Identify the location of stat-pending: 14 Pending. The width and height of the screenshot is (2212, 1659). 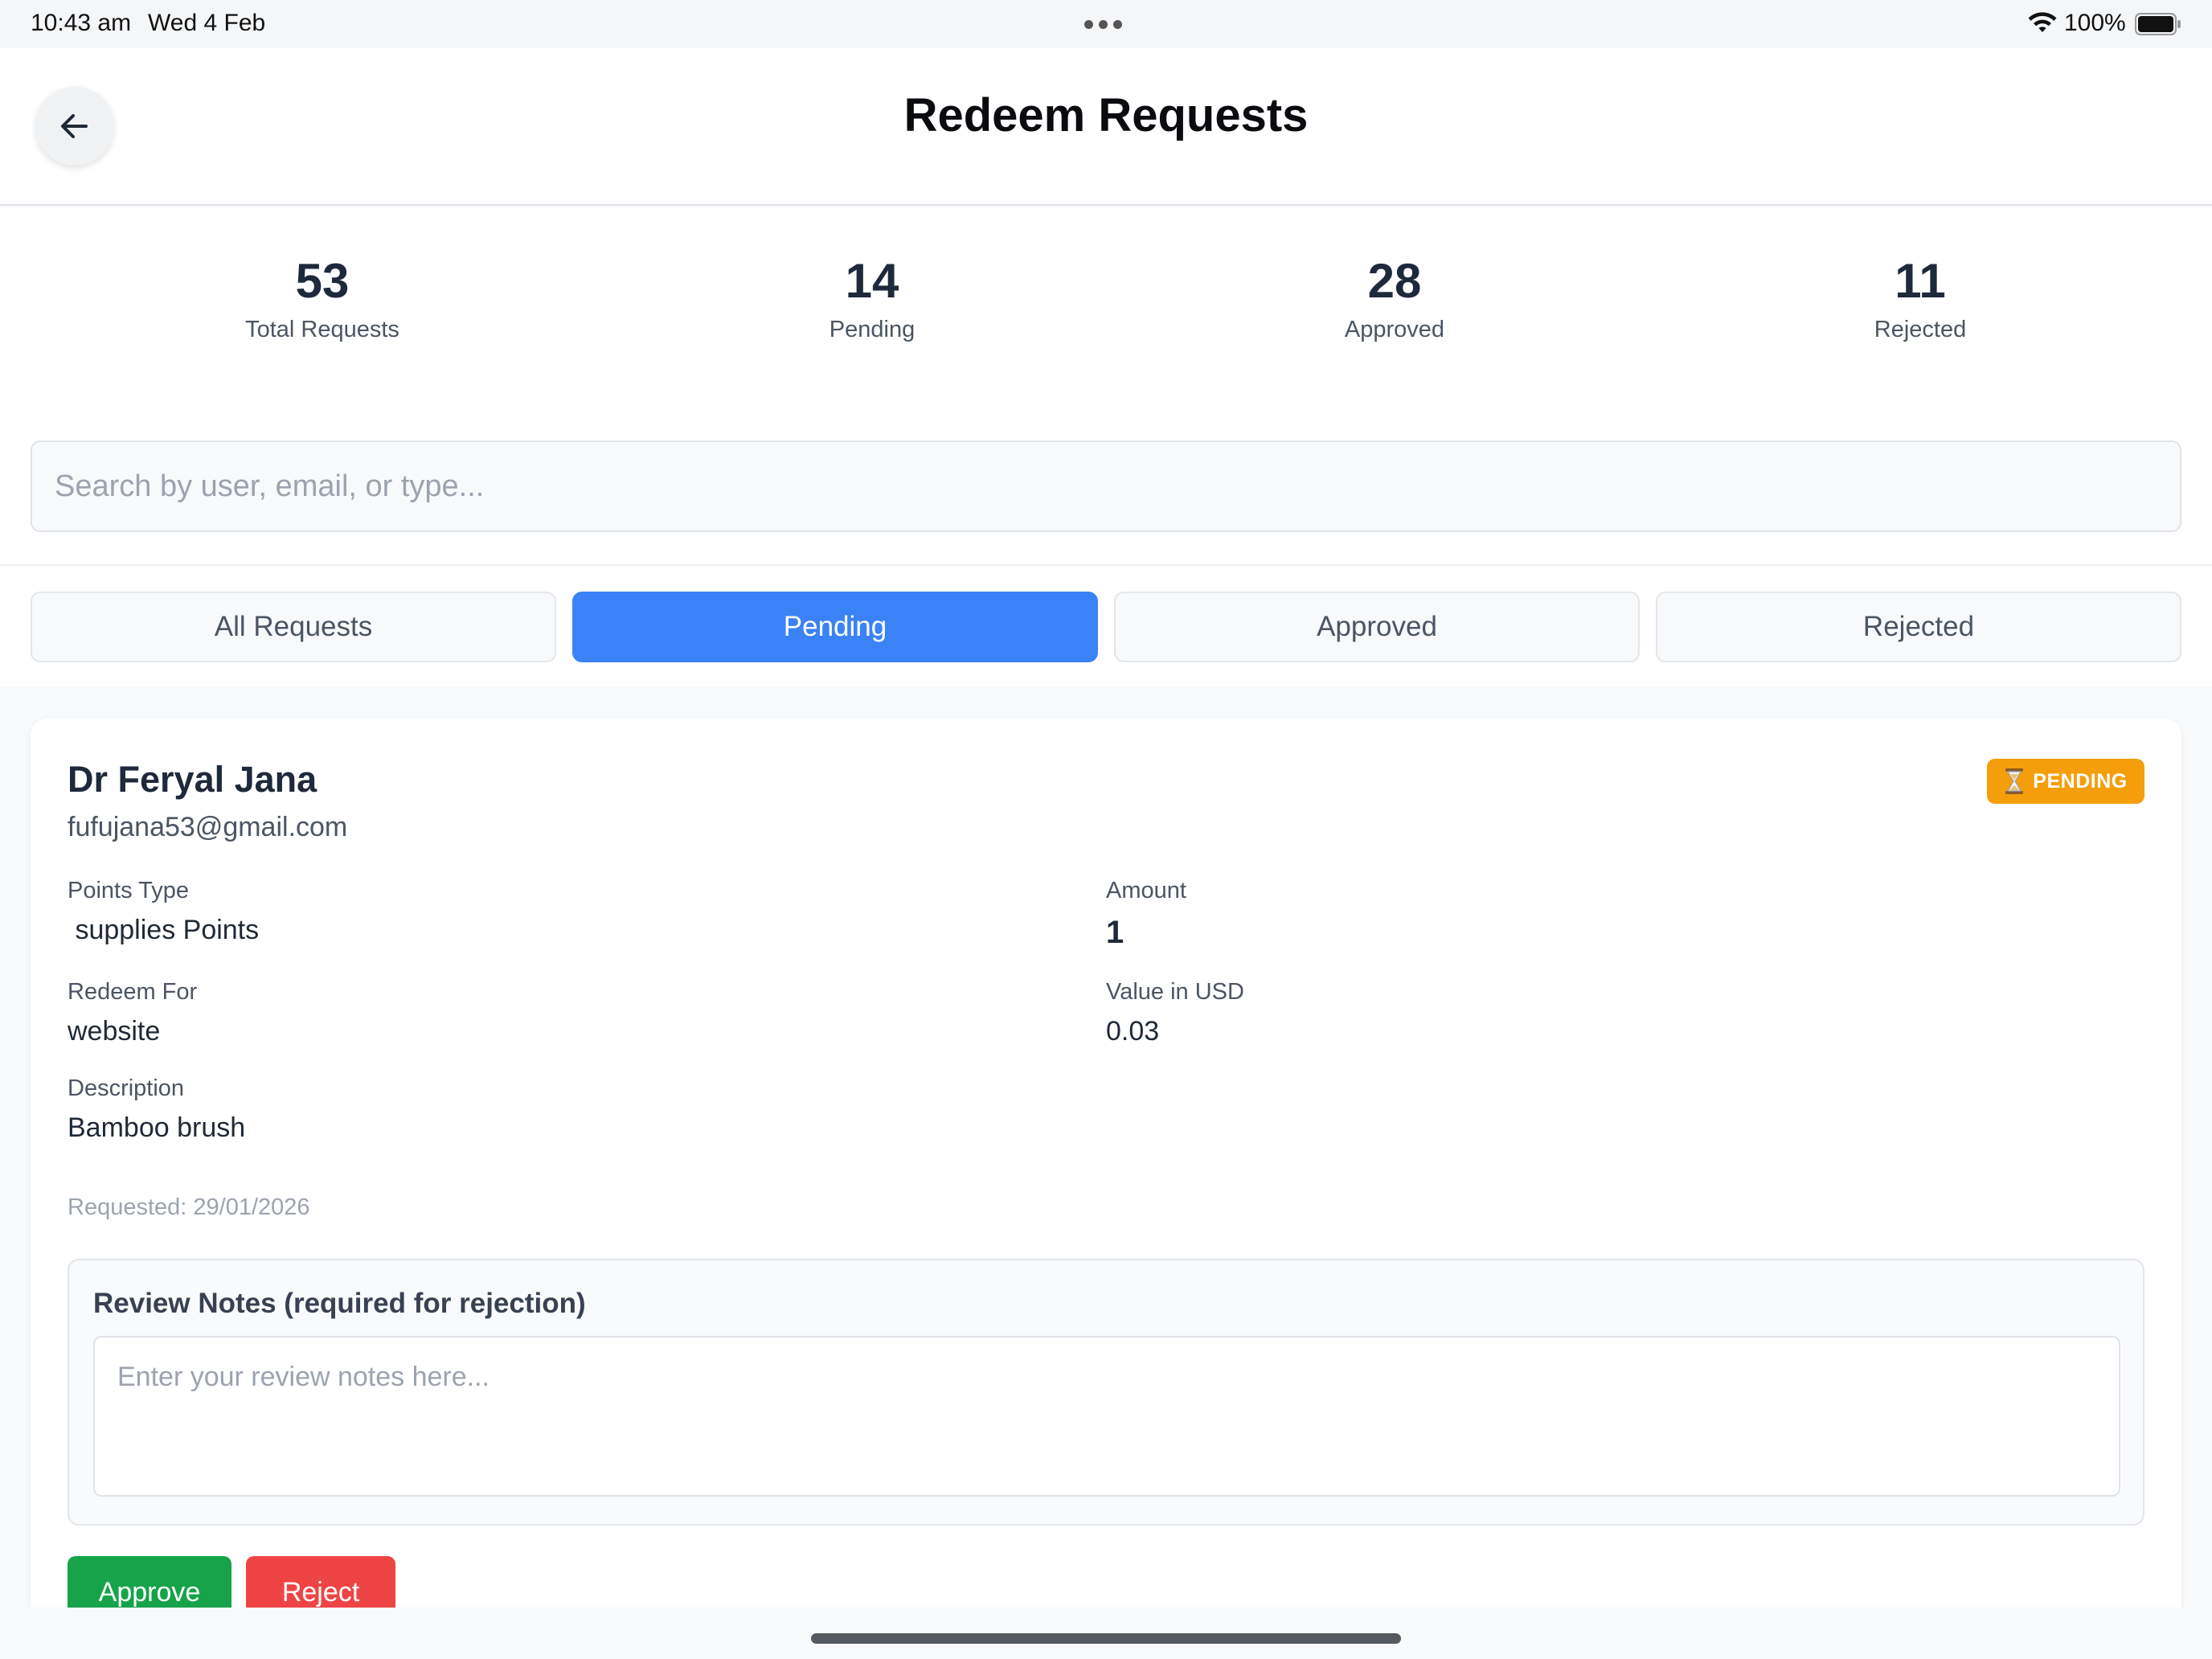
(872, 296).